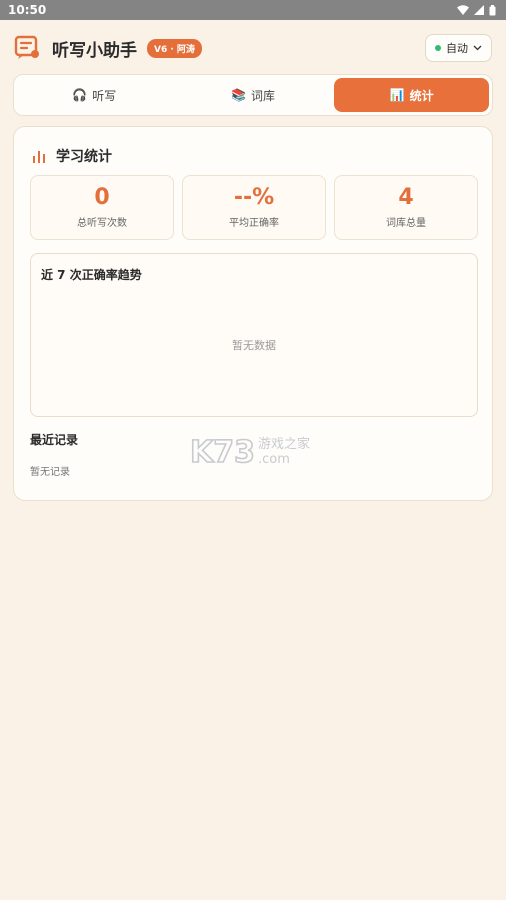 This screenshot has width=506, height=900. Describe the element at coordinates (54, 440) in the screenshot. I see `recent-records-title: 最近记录` at that location.